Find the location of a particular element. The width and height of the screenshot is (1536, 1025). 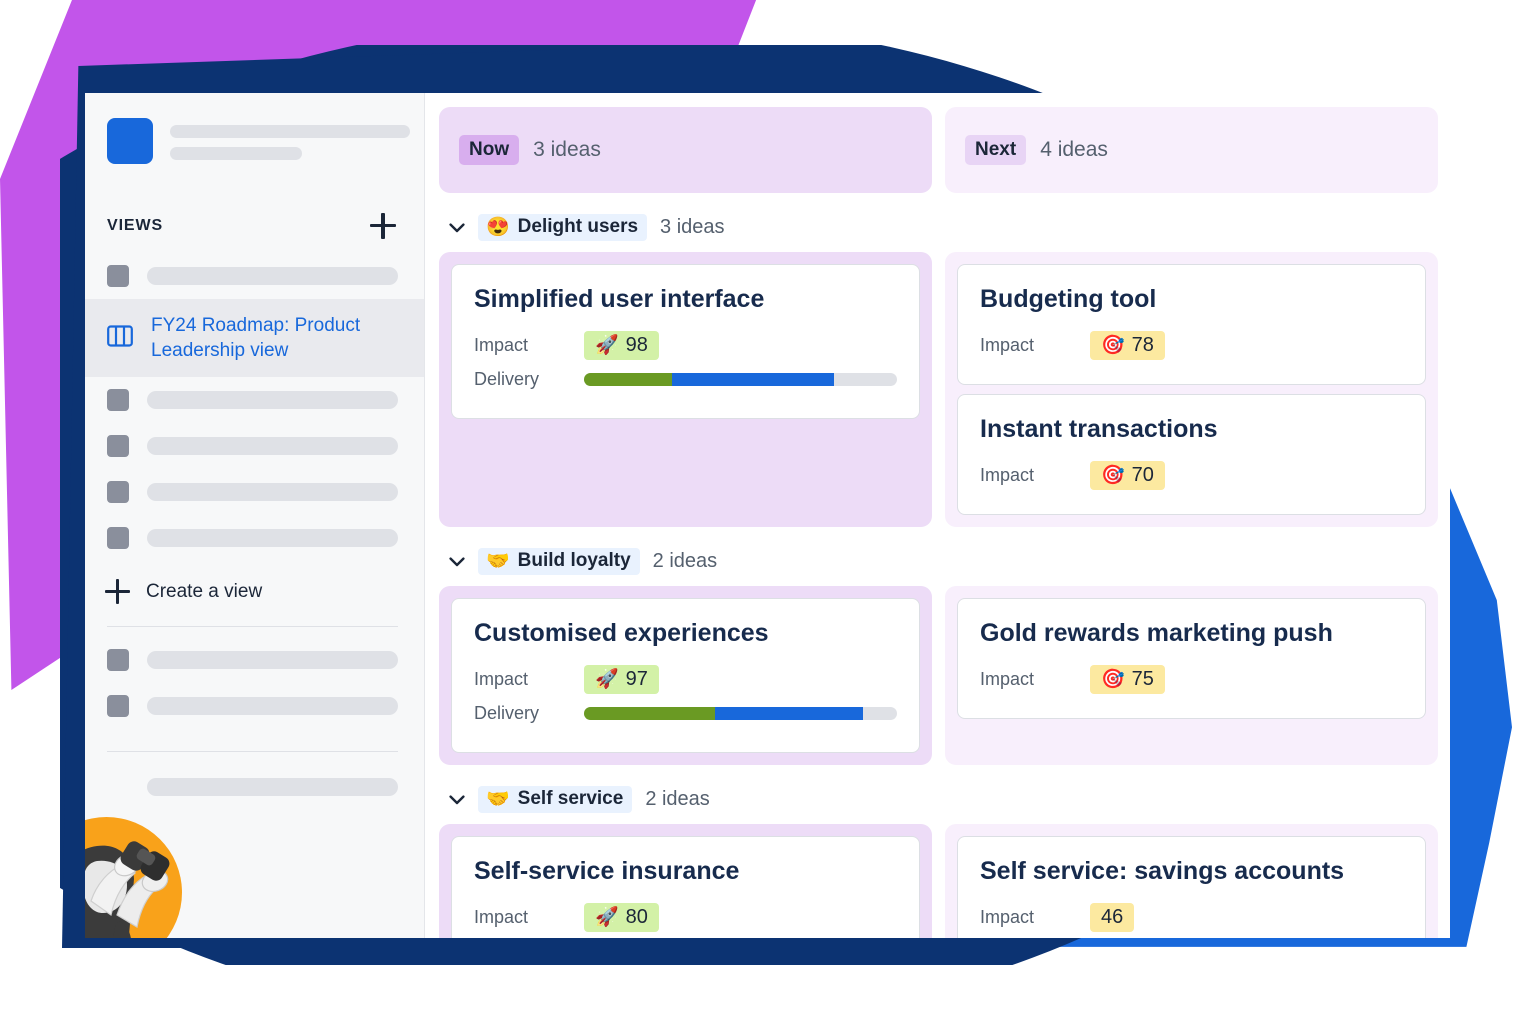

workspace-title-placeholder is located at coordinates (290, 141).